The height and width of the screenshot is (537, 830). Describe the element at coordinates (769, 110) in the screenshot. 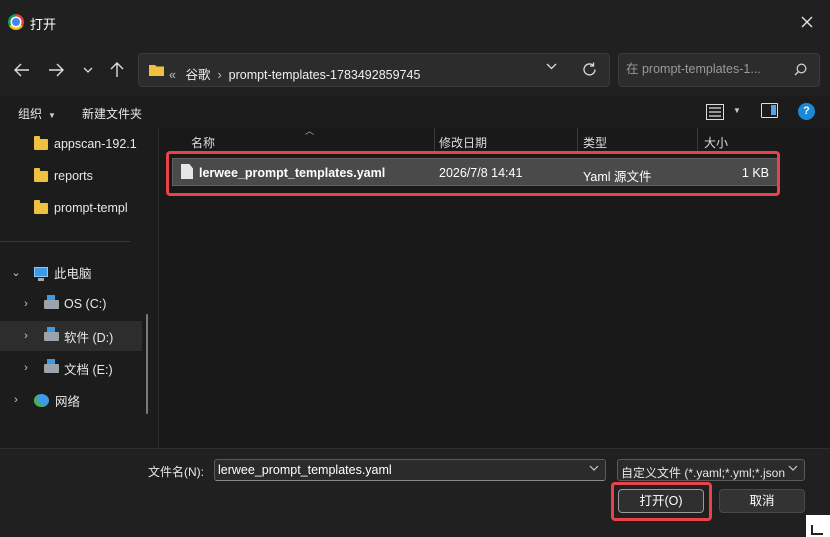

I see `preview-pane-icon` at that location.